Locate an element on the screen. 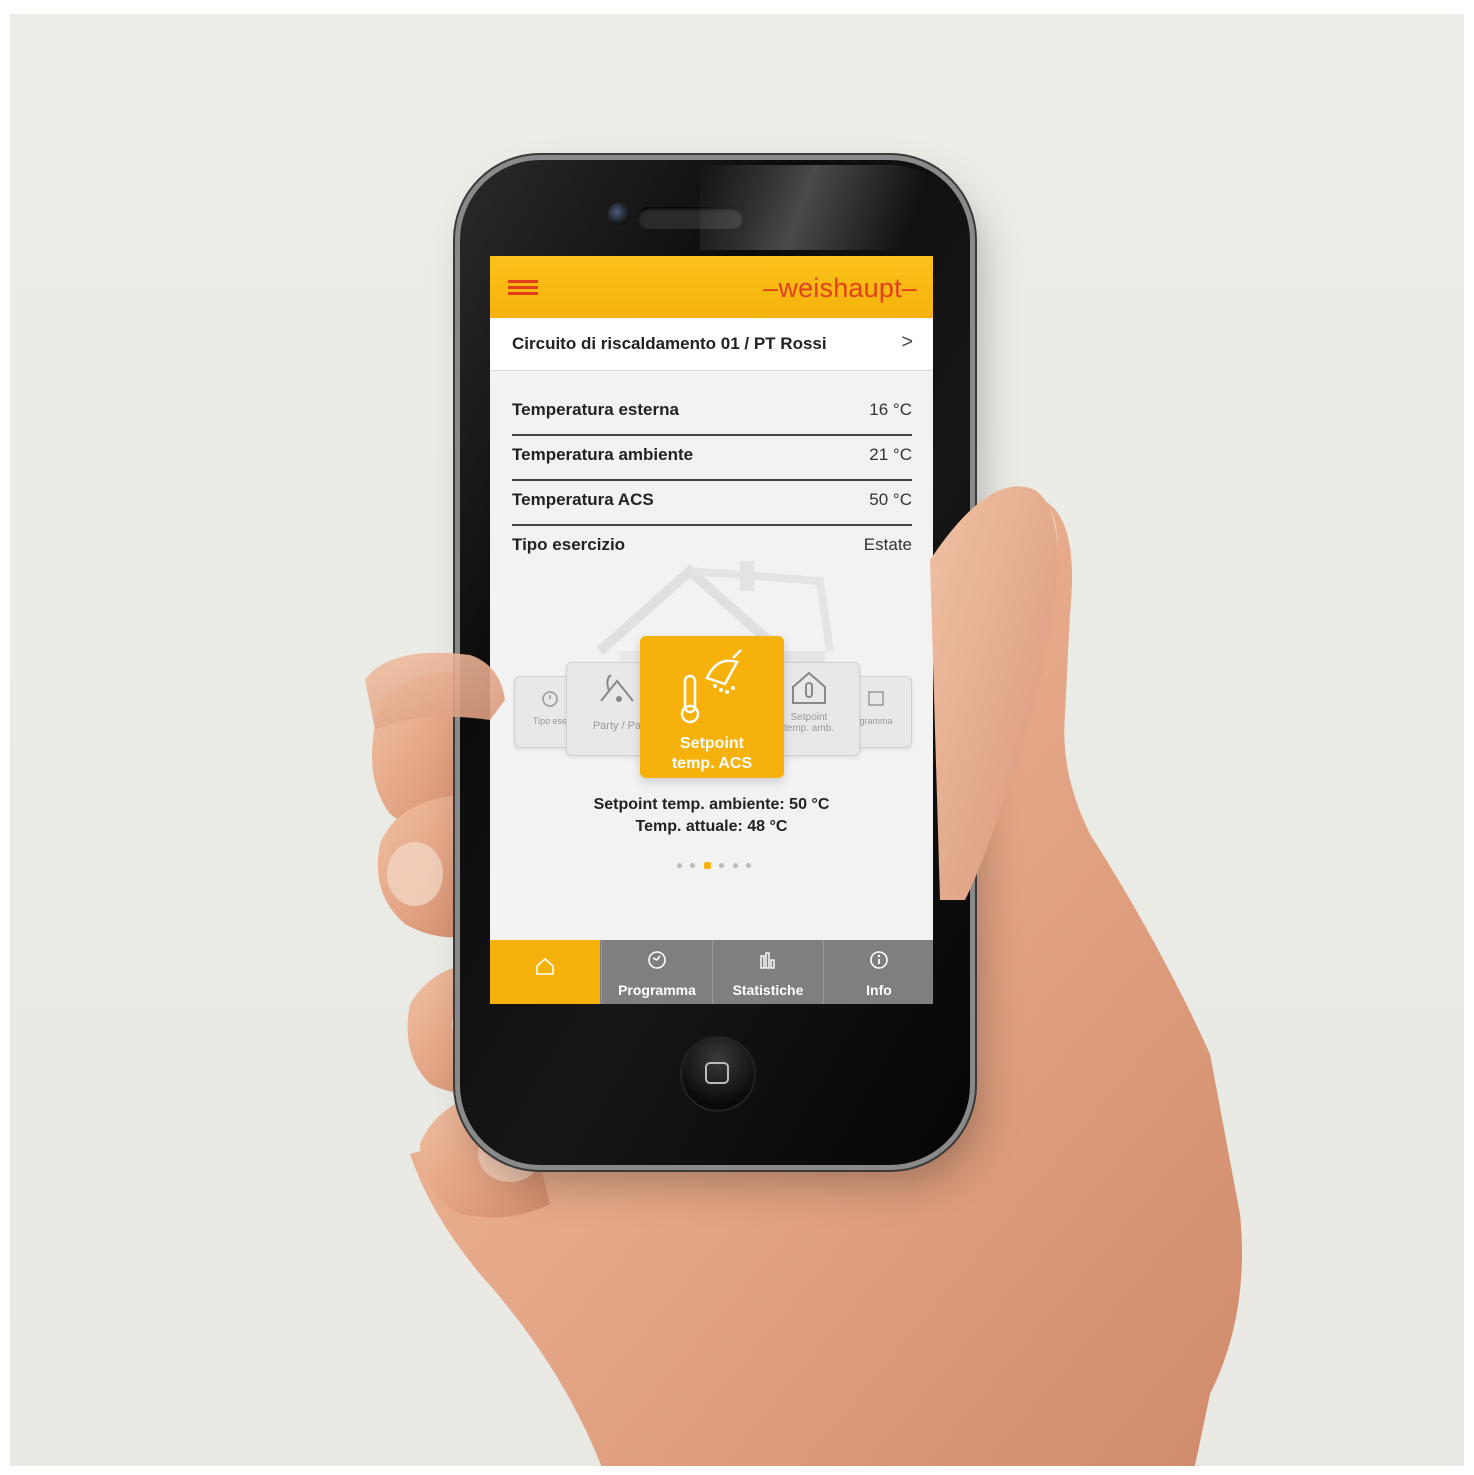 This screenshot has height=1475, width=1474. page-indicator is located at coordinates (716, 863).